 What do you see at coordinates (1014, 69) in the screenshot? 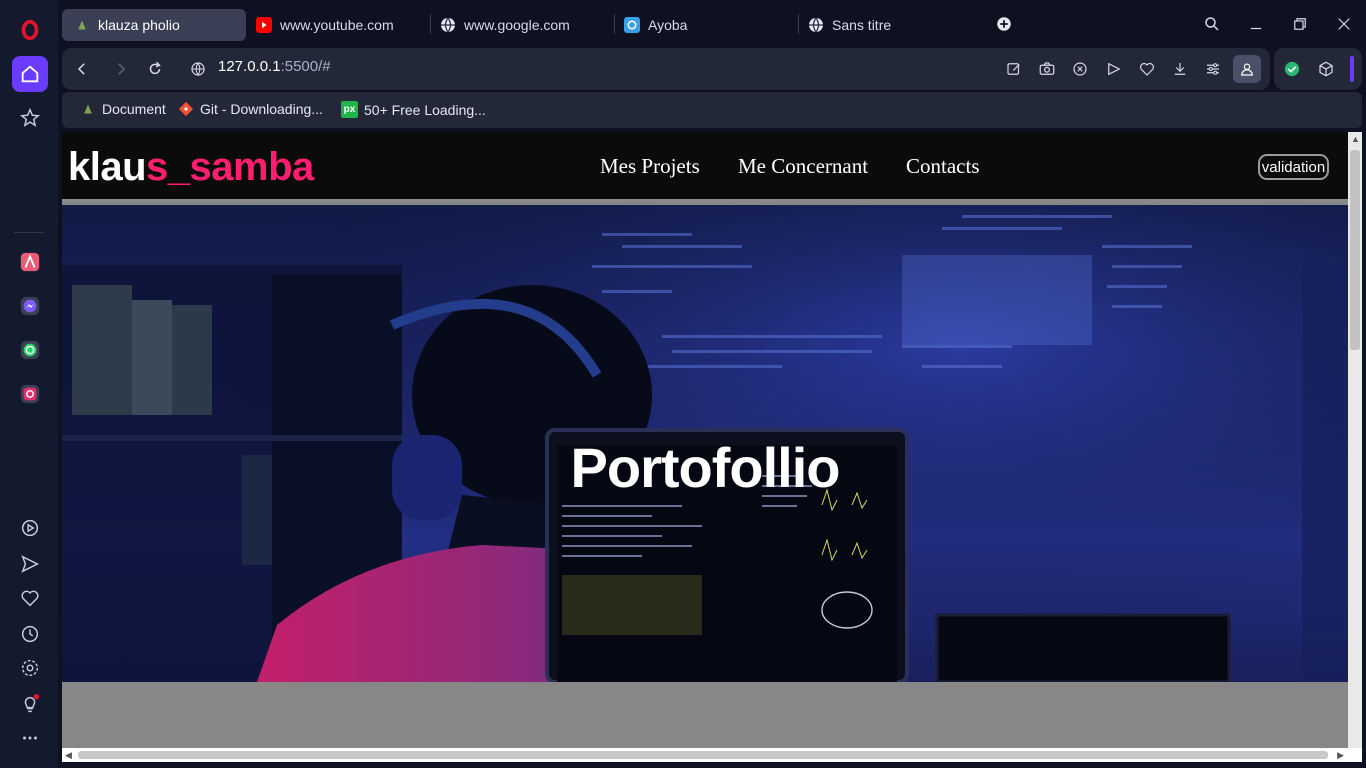
I see `snapshot-edit-icon` at bounding box center [1014, 69].